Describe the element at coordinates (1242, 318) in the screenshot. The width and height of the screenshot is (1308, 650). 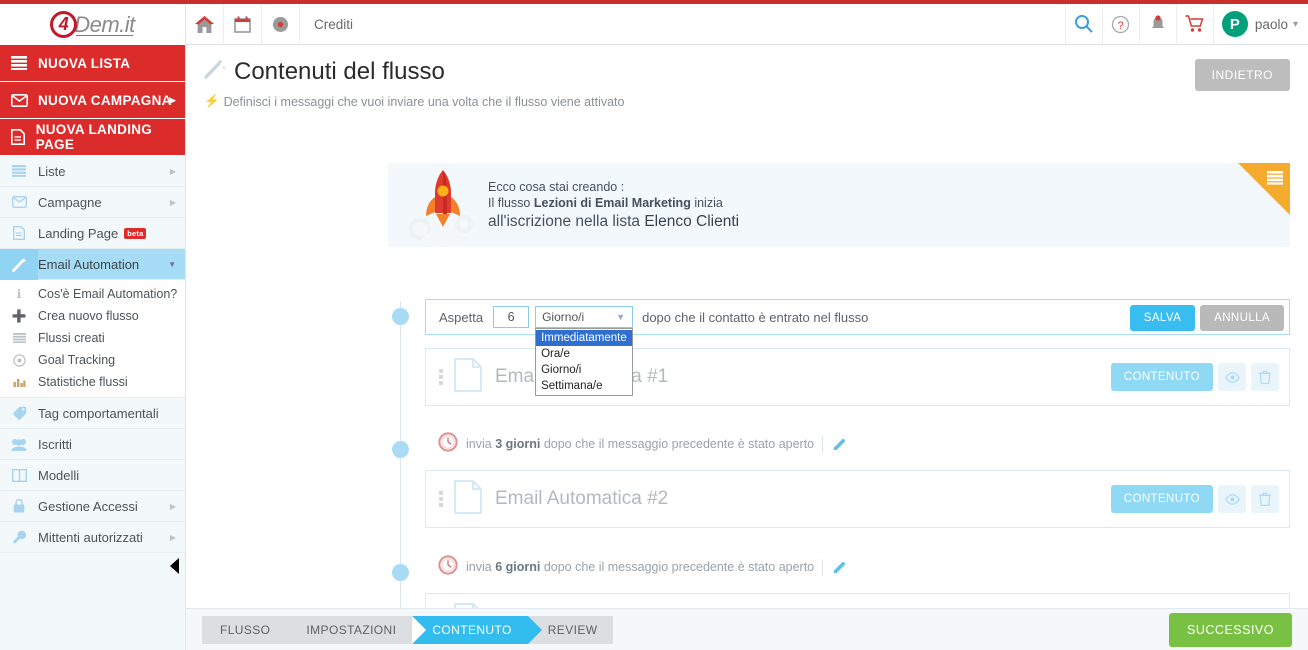
I see `cancel-button: ANNULLA` at that location.